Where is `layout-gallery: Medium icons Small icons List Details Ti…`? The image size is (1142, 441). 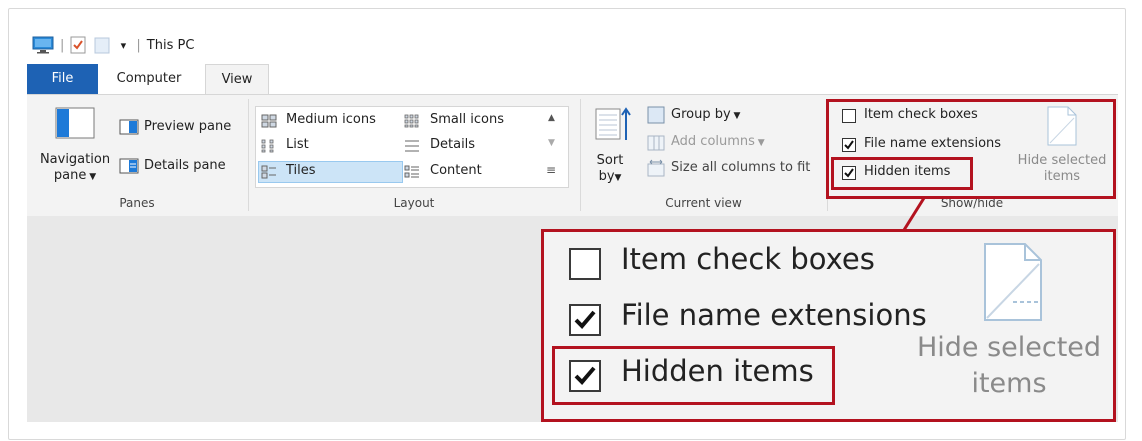
layout-gallery: Medium icons Small icons List Details Ti… is located at coordinates (412, 147).